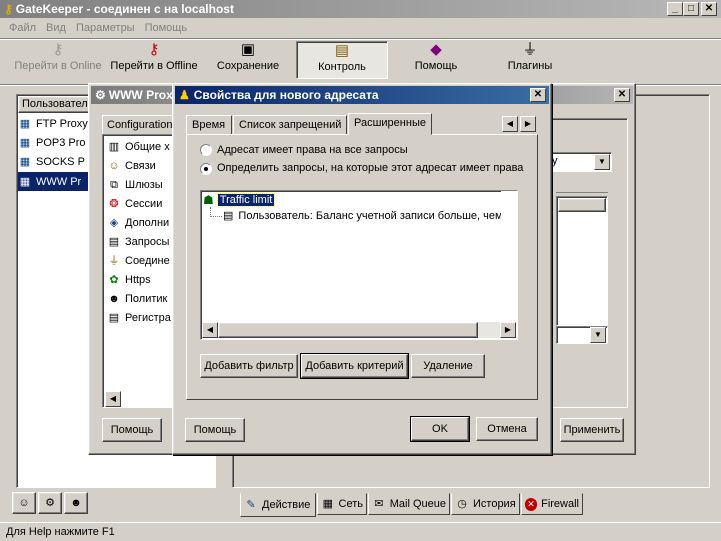 Image resolution: width=721 pixels, height=541 pixels. Describe the element at coordinates (304, 150) in the screenshot. I see `radio-all-requests: Адресат имеет права на все запросы` at that location.